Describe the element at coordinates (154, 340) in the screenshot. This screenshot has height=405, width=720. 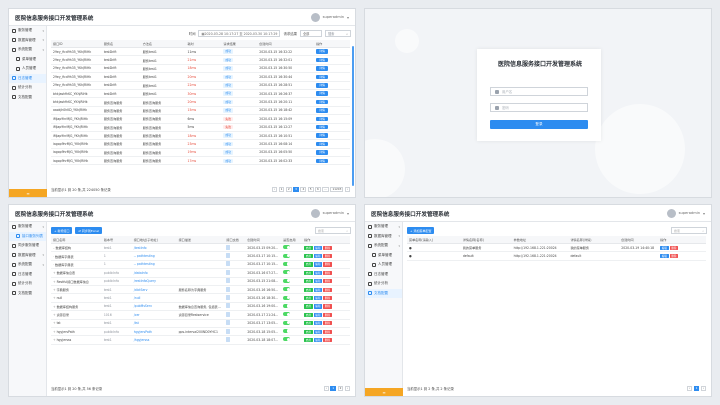
I see `cell-path: /hgyjersss` at that location.